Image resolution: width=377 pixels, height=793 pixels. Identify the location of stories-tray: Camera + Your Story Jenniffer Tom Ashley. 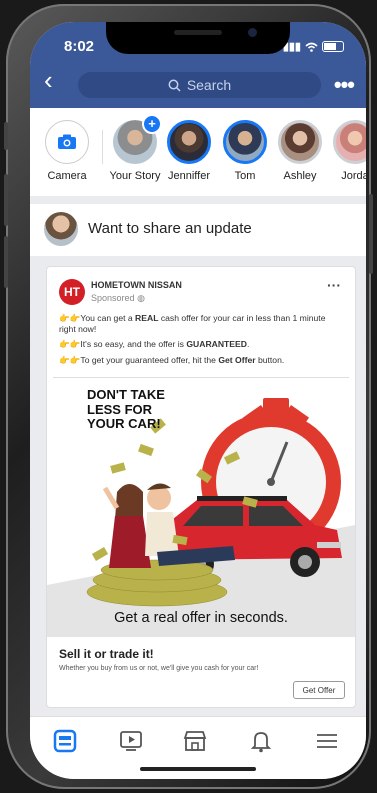
(198, 152).